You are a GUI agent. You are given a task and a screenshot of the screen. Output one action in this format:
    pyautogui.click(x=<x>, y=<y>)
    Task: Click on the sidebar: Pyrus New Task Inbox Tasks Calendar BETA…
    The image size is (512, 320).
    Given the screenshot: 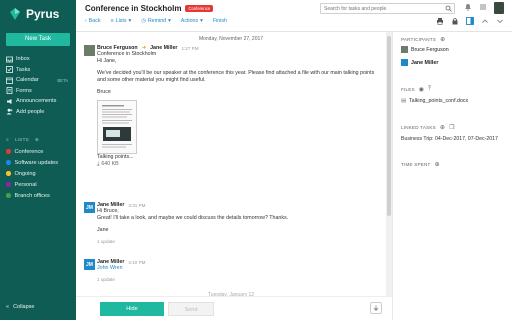 What is the action you would take?
    pyautogui.click(x=38, y=160)
    